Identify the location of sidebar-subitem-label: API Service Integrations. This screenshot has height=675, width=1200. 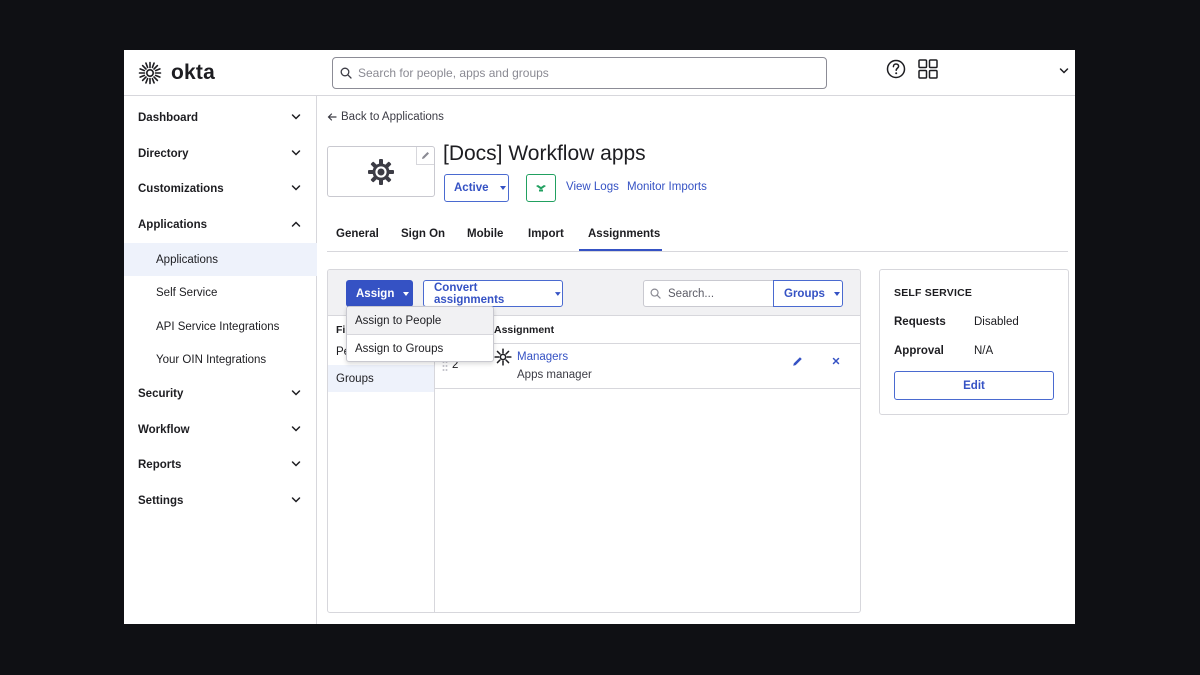
(218, 326).